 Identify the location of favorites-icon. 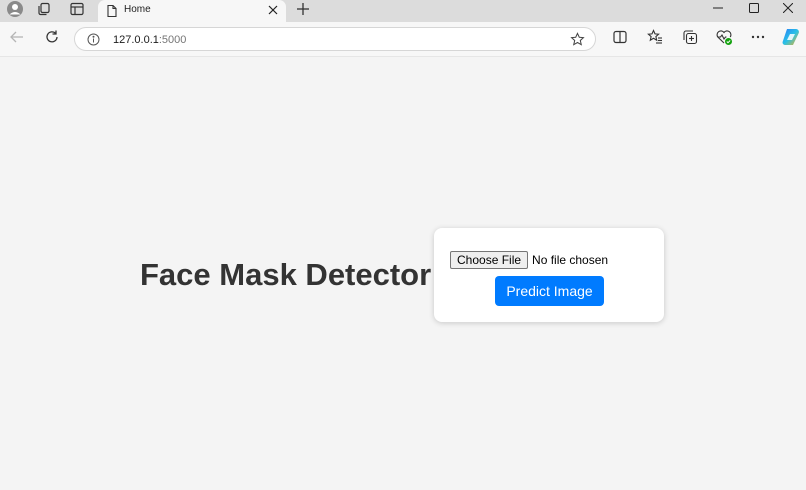
(655, 39).